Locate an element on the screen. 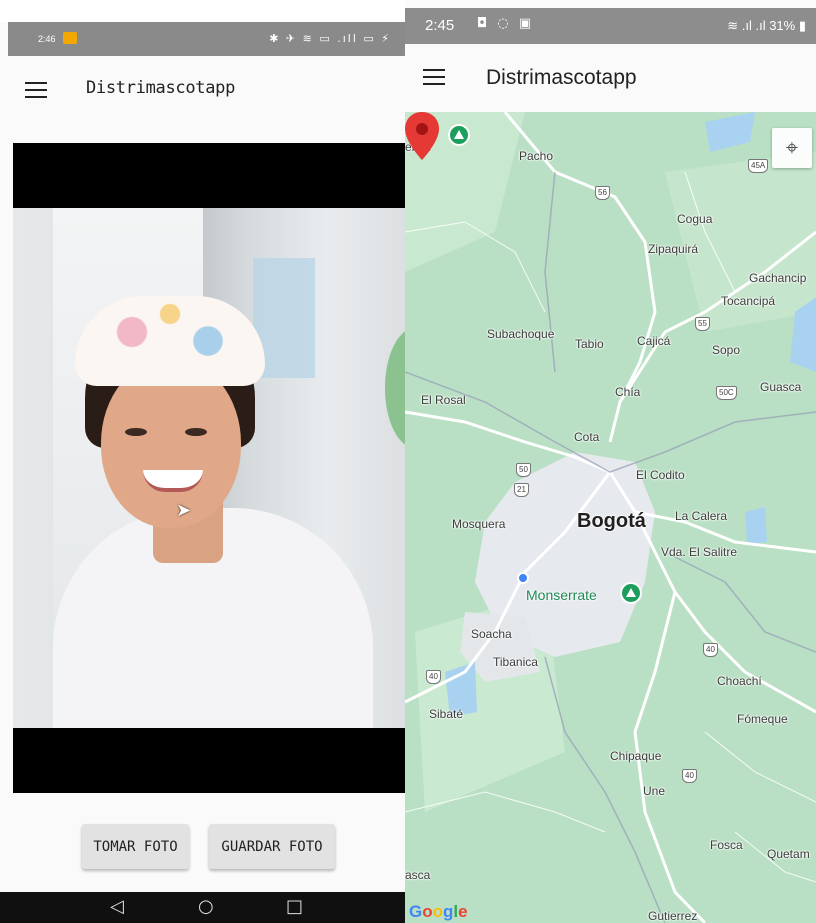 The image size is (816, 923). map-label-city: Bogotá is located at coordinates (611, 521).